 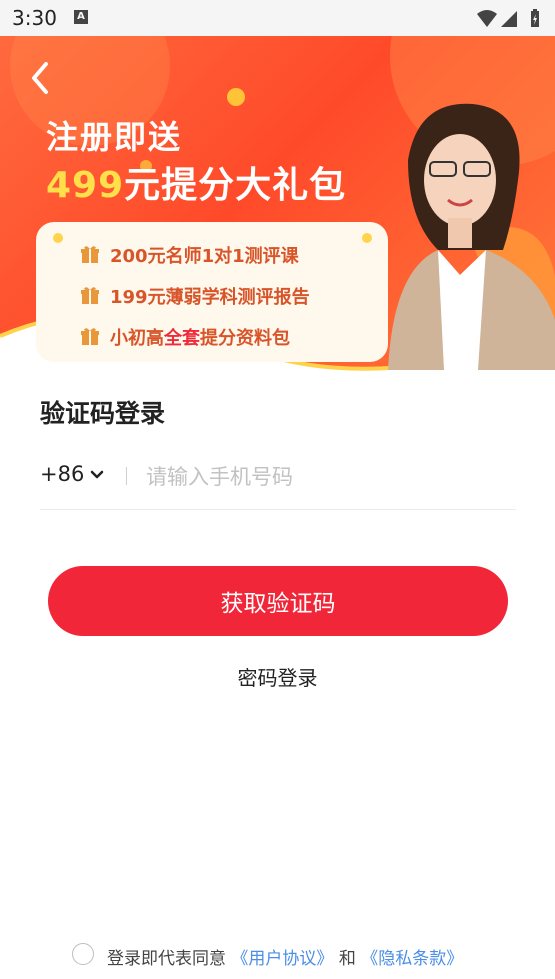 What do you see at coordinates (278, 509) in the screenshot?
I see `field-underline` at bounding box center [278, 509].